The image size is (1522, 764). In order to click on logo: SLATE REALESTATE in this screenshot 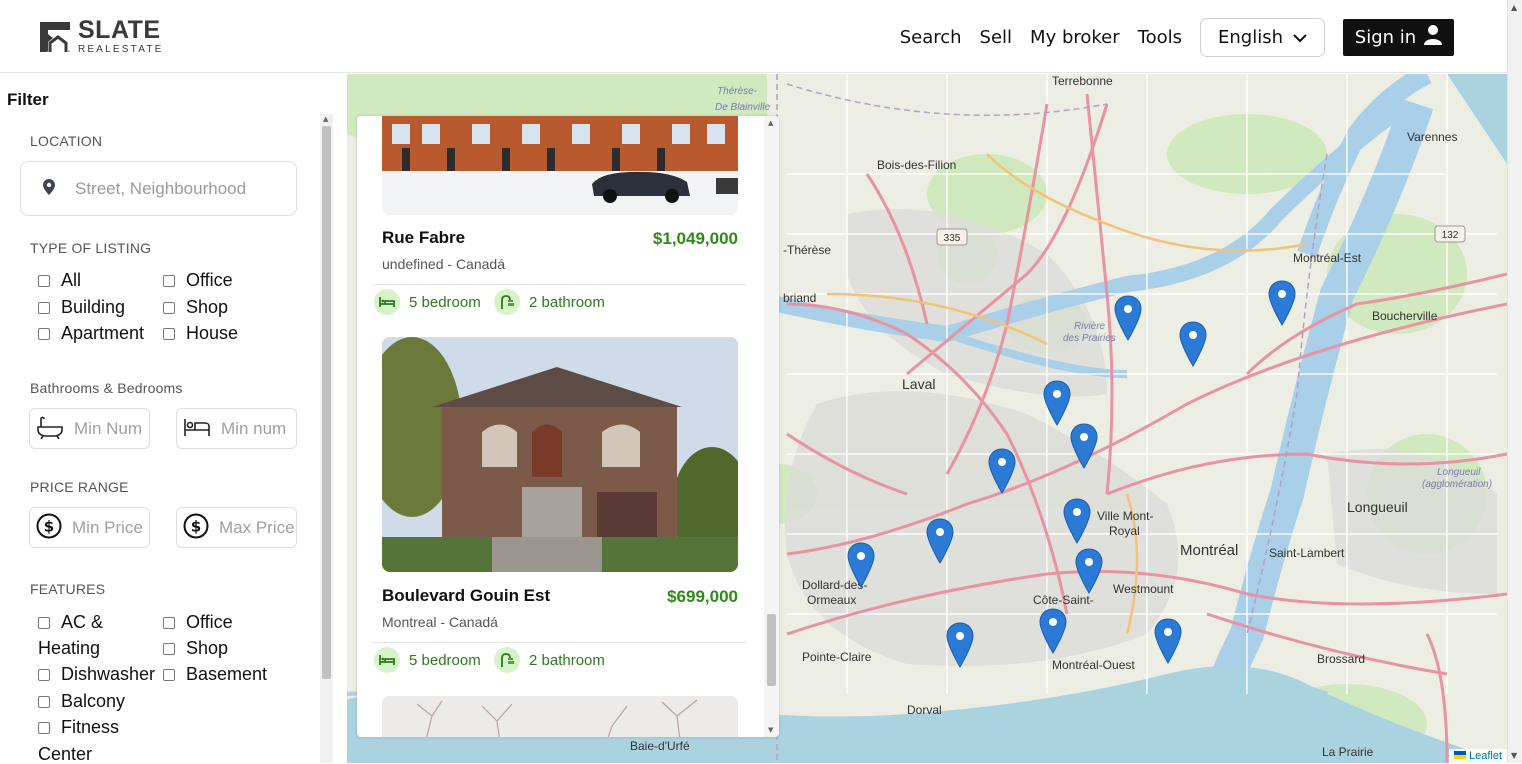, I will do `click(101, 36)`.